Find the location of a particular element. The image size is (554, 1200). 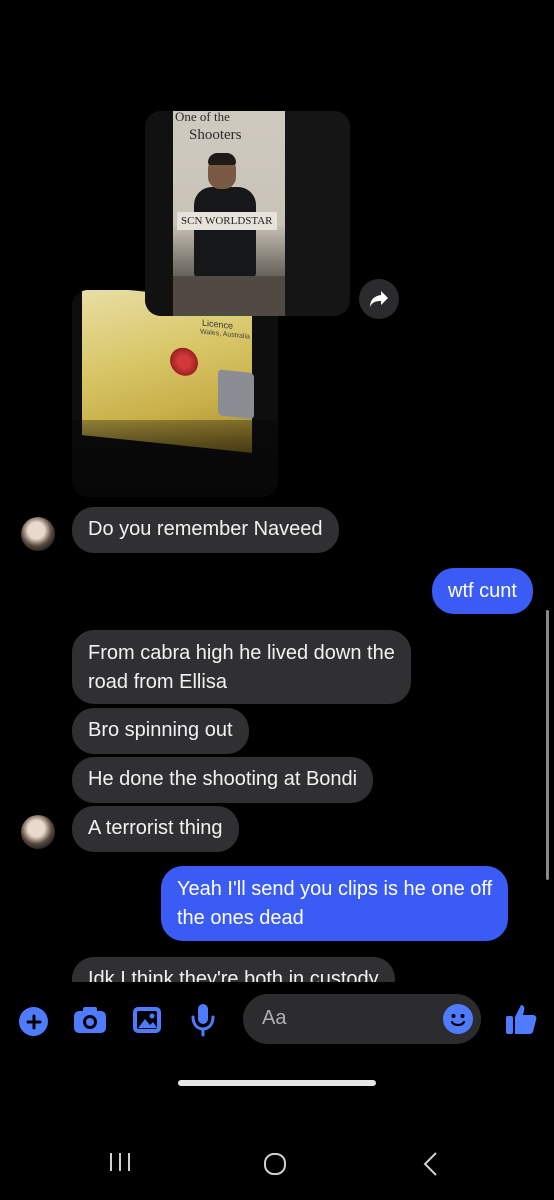

message-text: A terrorist thing is located at coordinates (155, 828).